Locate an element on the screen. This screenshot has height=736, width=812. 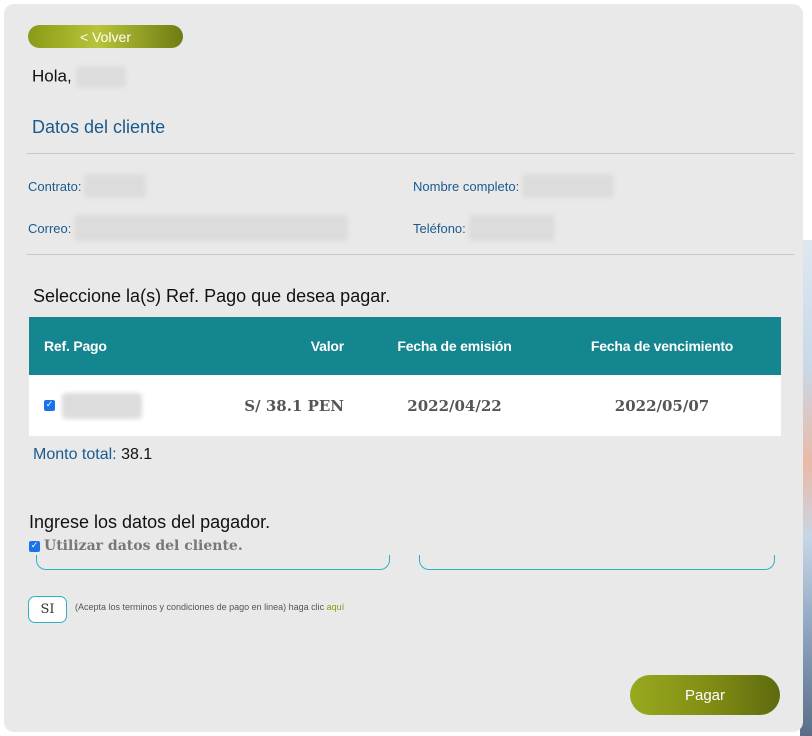
redacted-ref is located at coordinates (102, 405).